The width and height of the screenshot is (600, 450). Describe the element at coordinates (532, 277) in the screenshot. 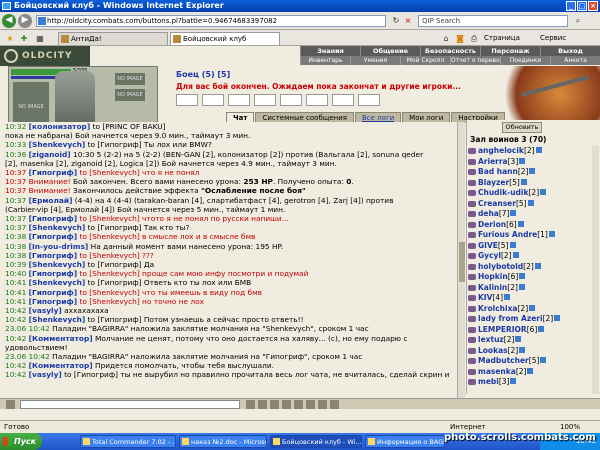

I see `player-entry: Hopkin[6]` at that location.